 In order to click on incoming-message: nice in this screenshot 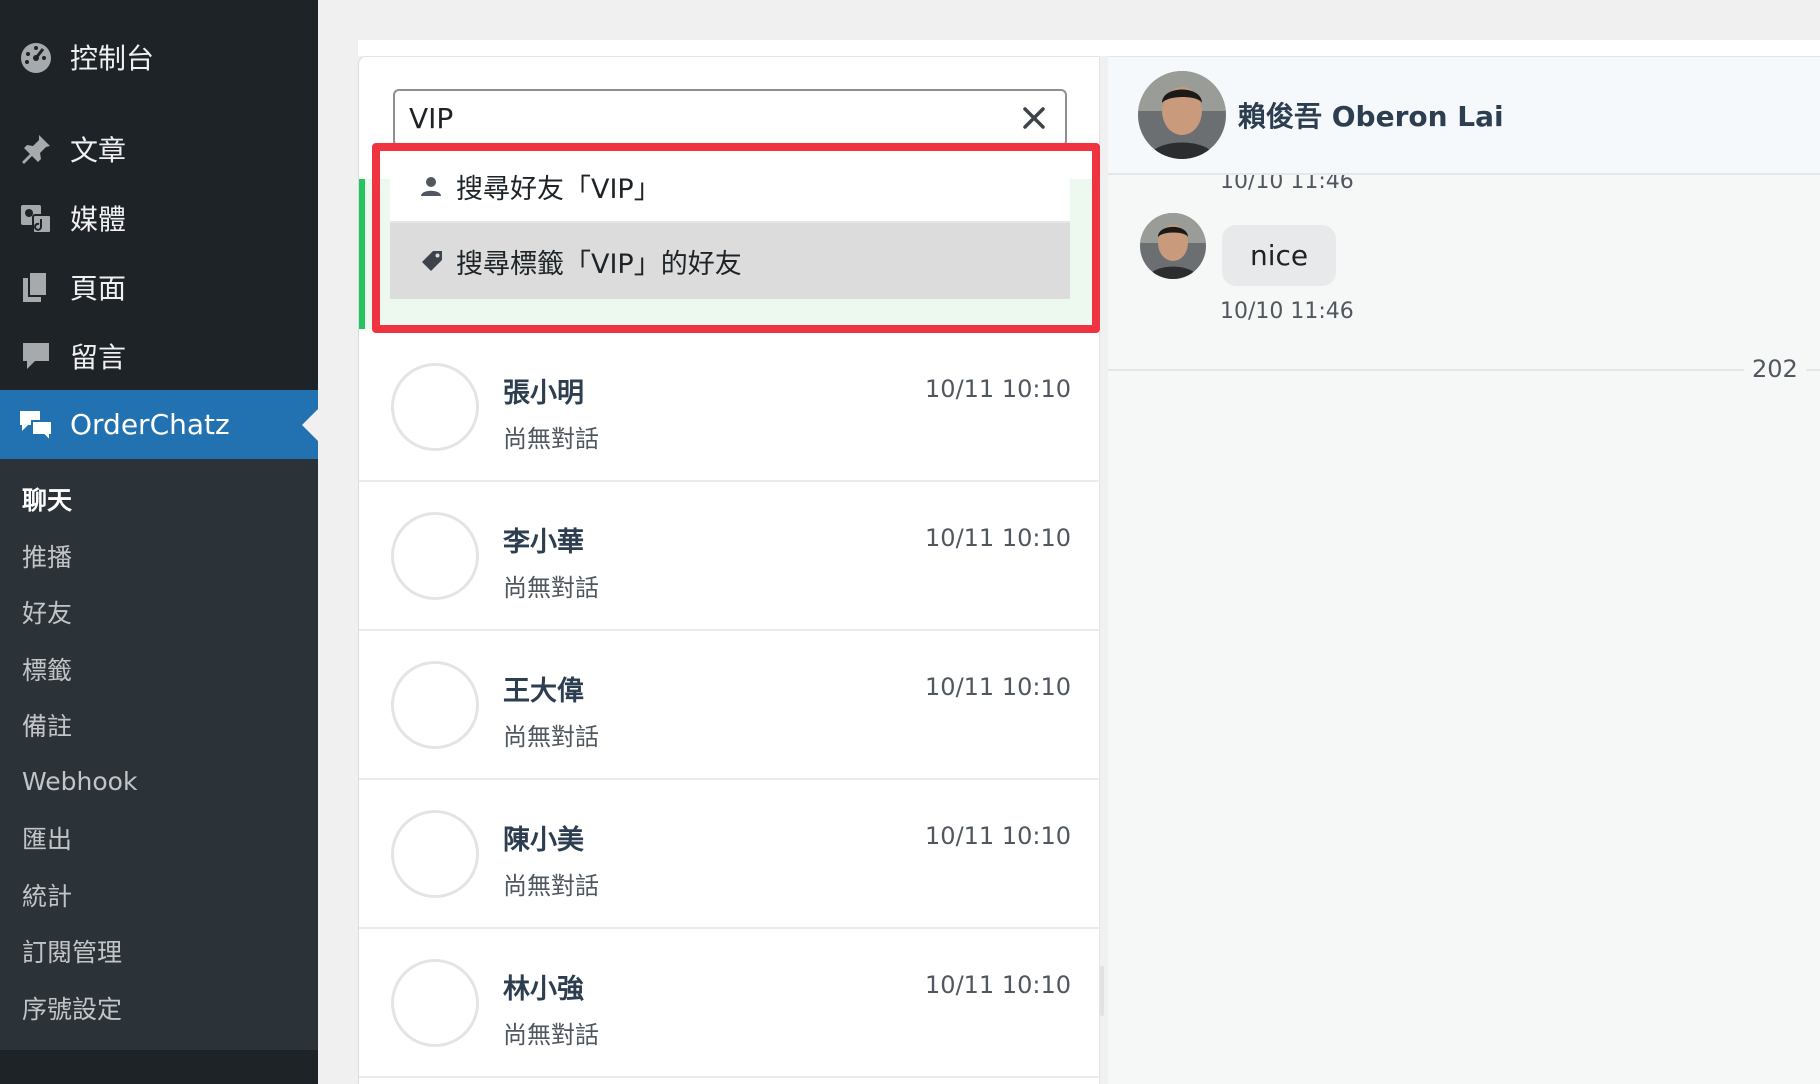, I will do `click(1238, 249)`.